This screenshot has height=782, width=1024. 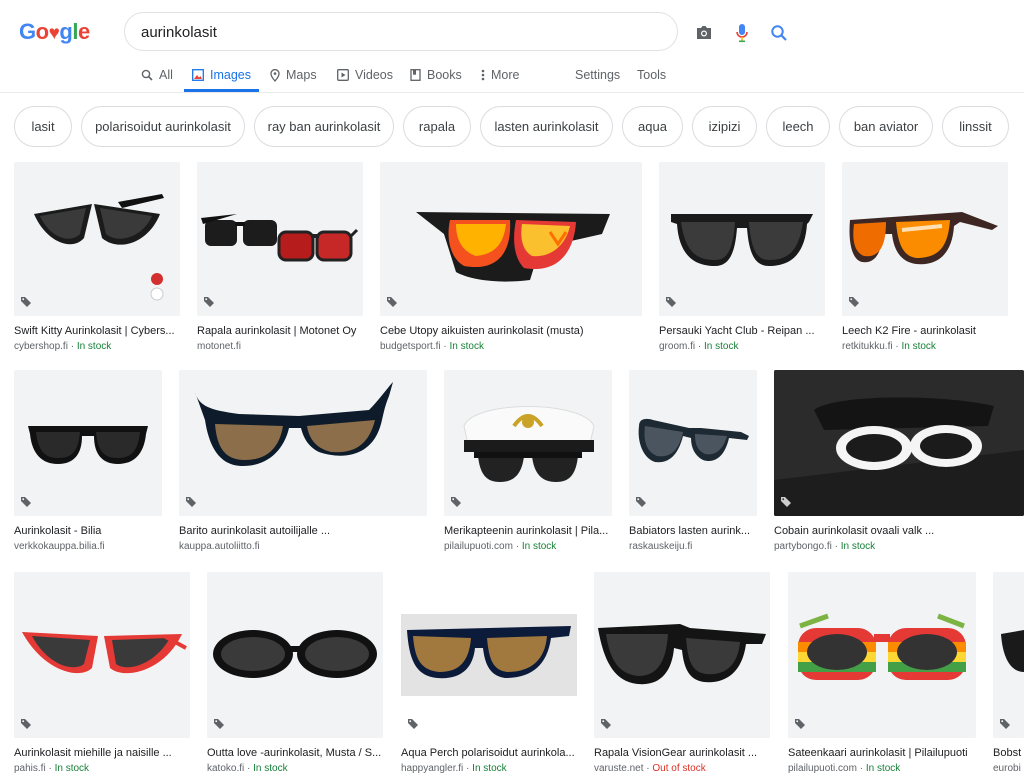 What do you see at coordinates (63, 346) in the screenshot?
I see `result-meta: cybershop.fi · In stock` at bounding box center [63, 346].